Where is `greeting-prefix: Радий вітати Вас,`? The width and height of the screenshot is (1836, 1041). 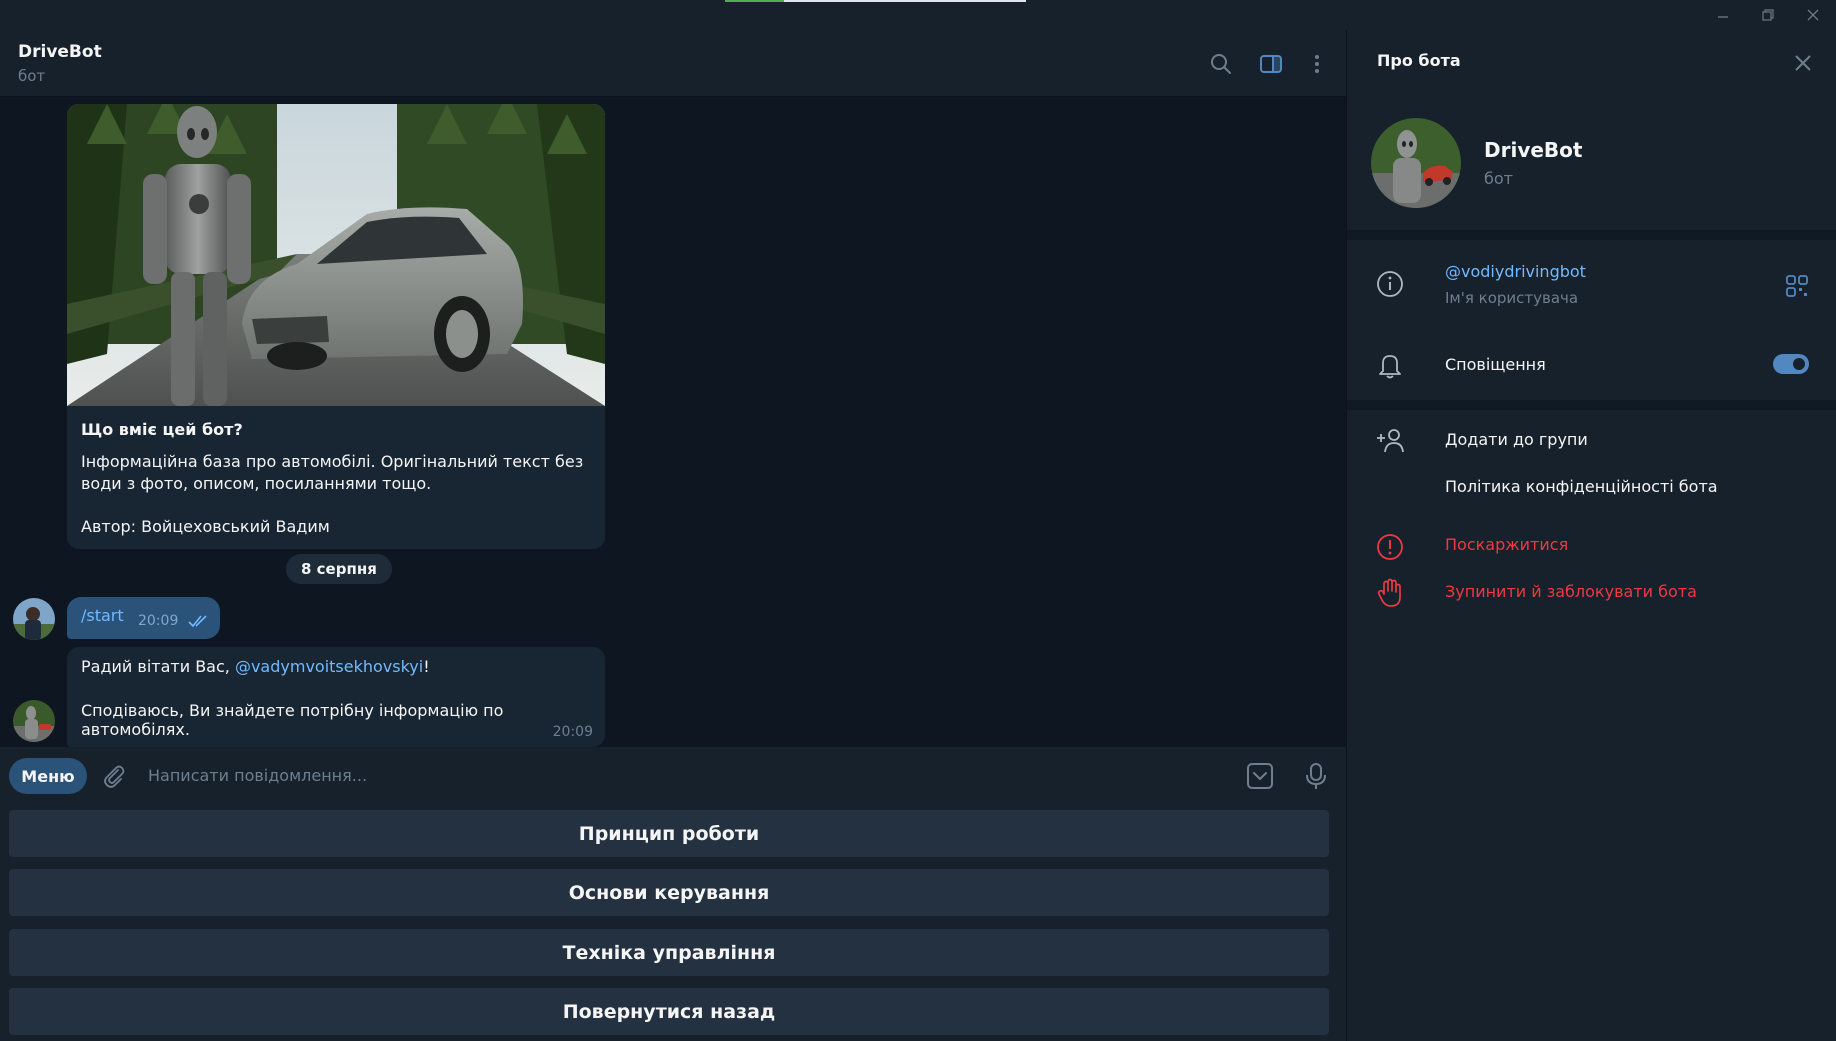
greeting-prefix: Радий вітати Вас, is located at coordinates (158, 666).